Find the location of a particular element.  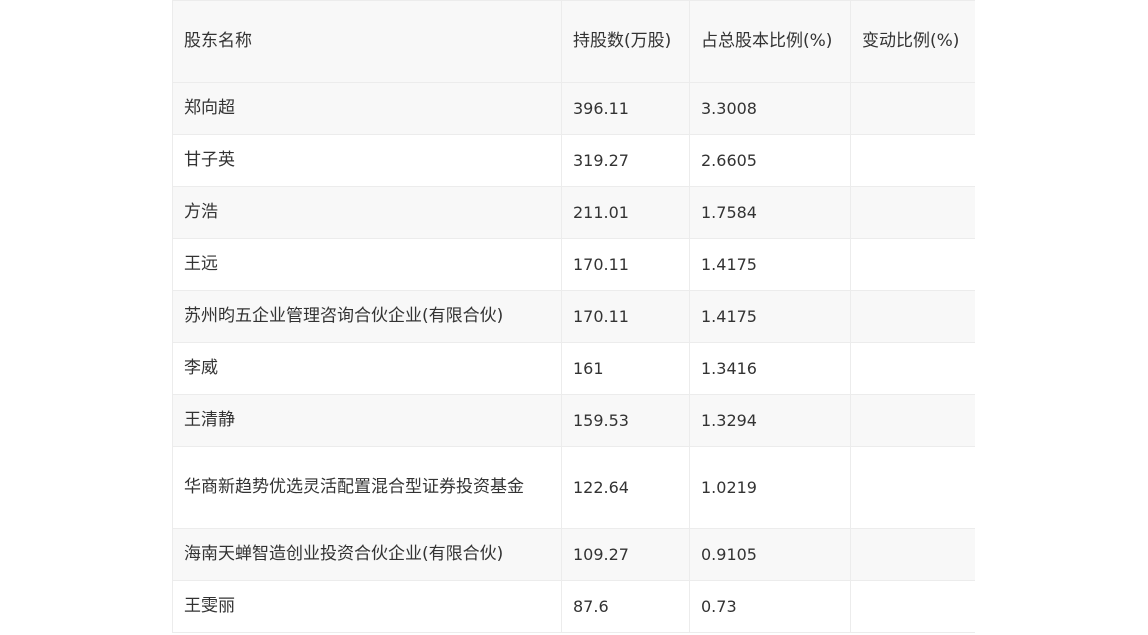

table-row: 王雯丽 87.6 0.73 is located at coordinates (573, 606).